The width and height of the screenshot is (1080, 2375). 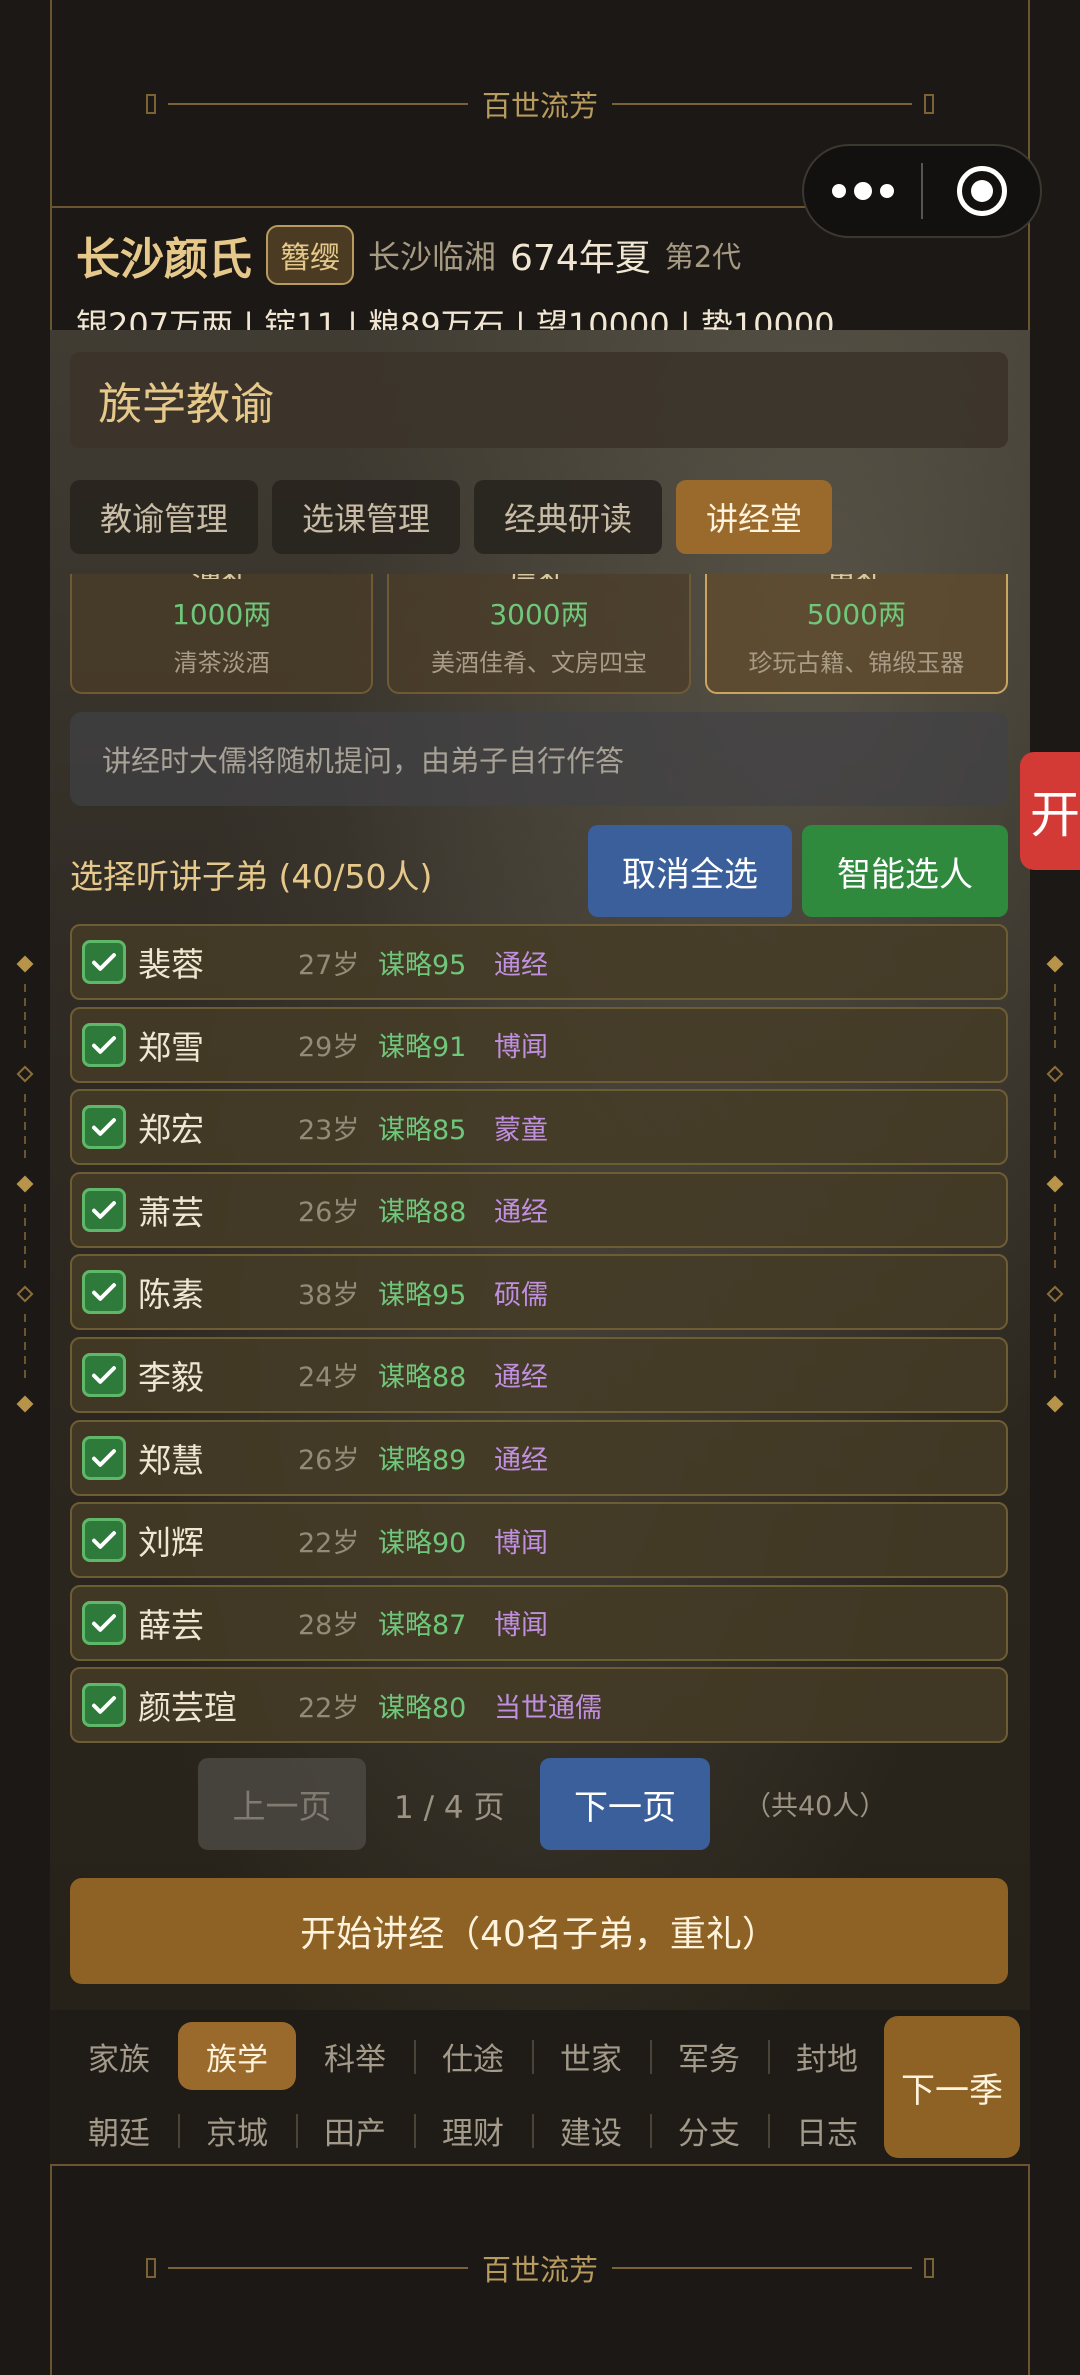 I want to click on tier-price: 3000两, so click(x=539, y=614).